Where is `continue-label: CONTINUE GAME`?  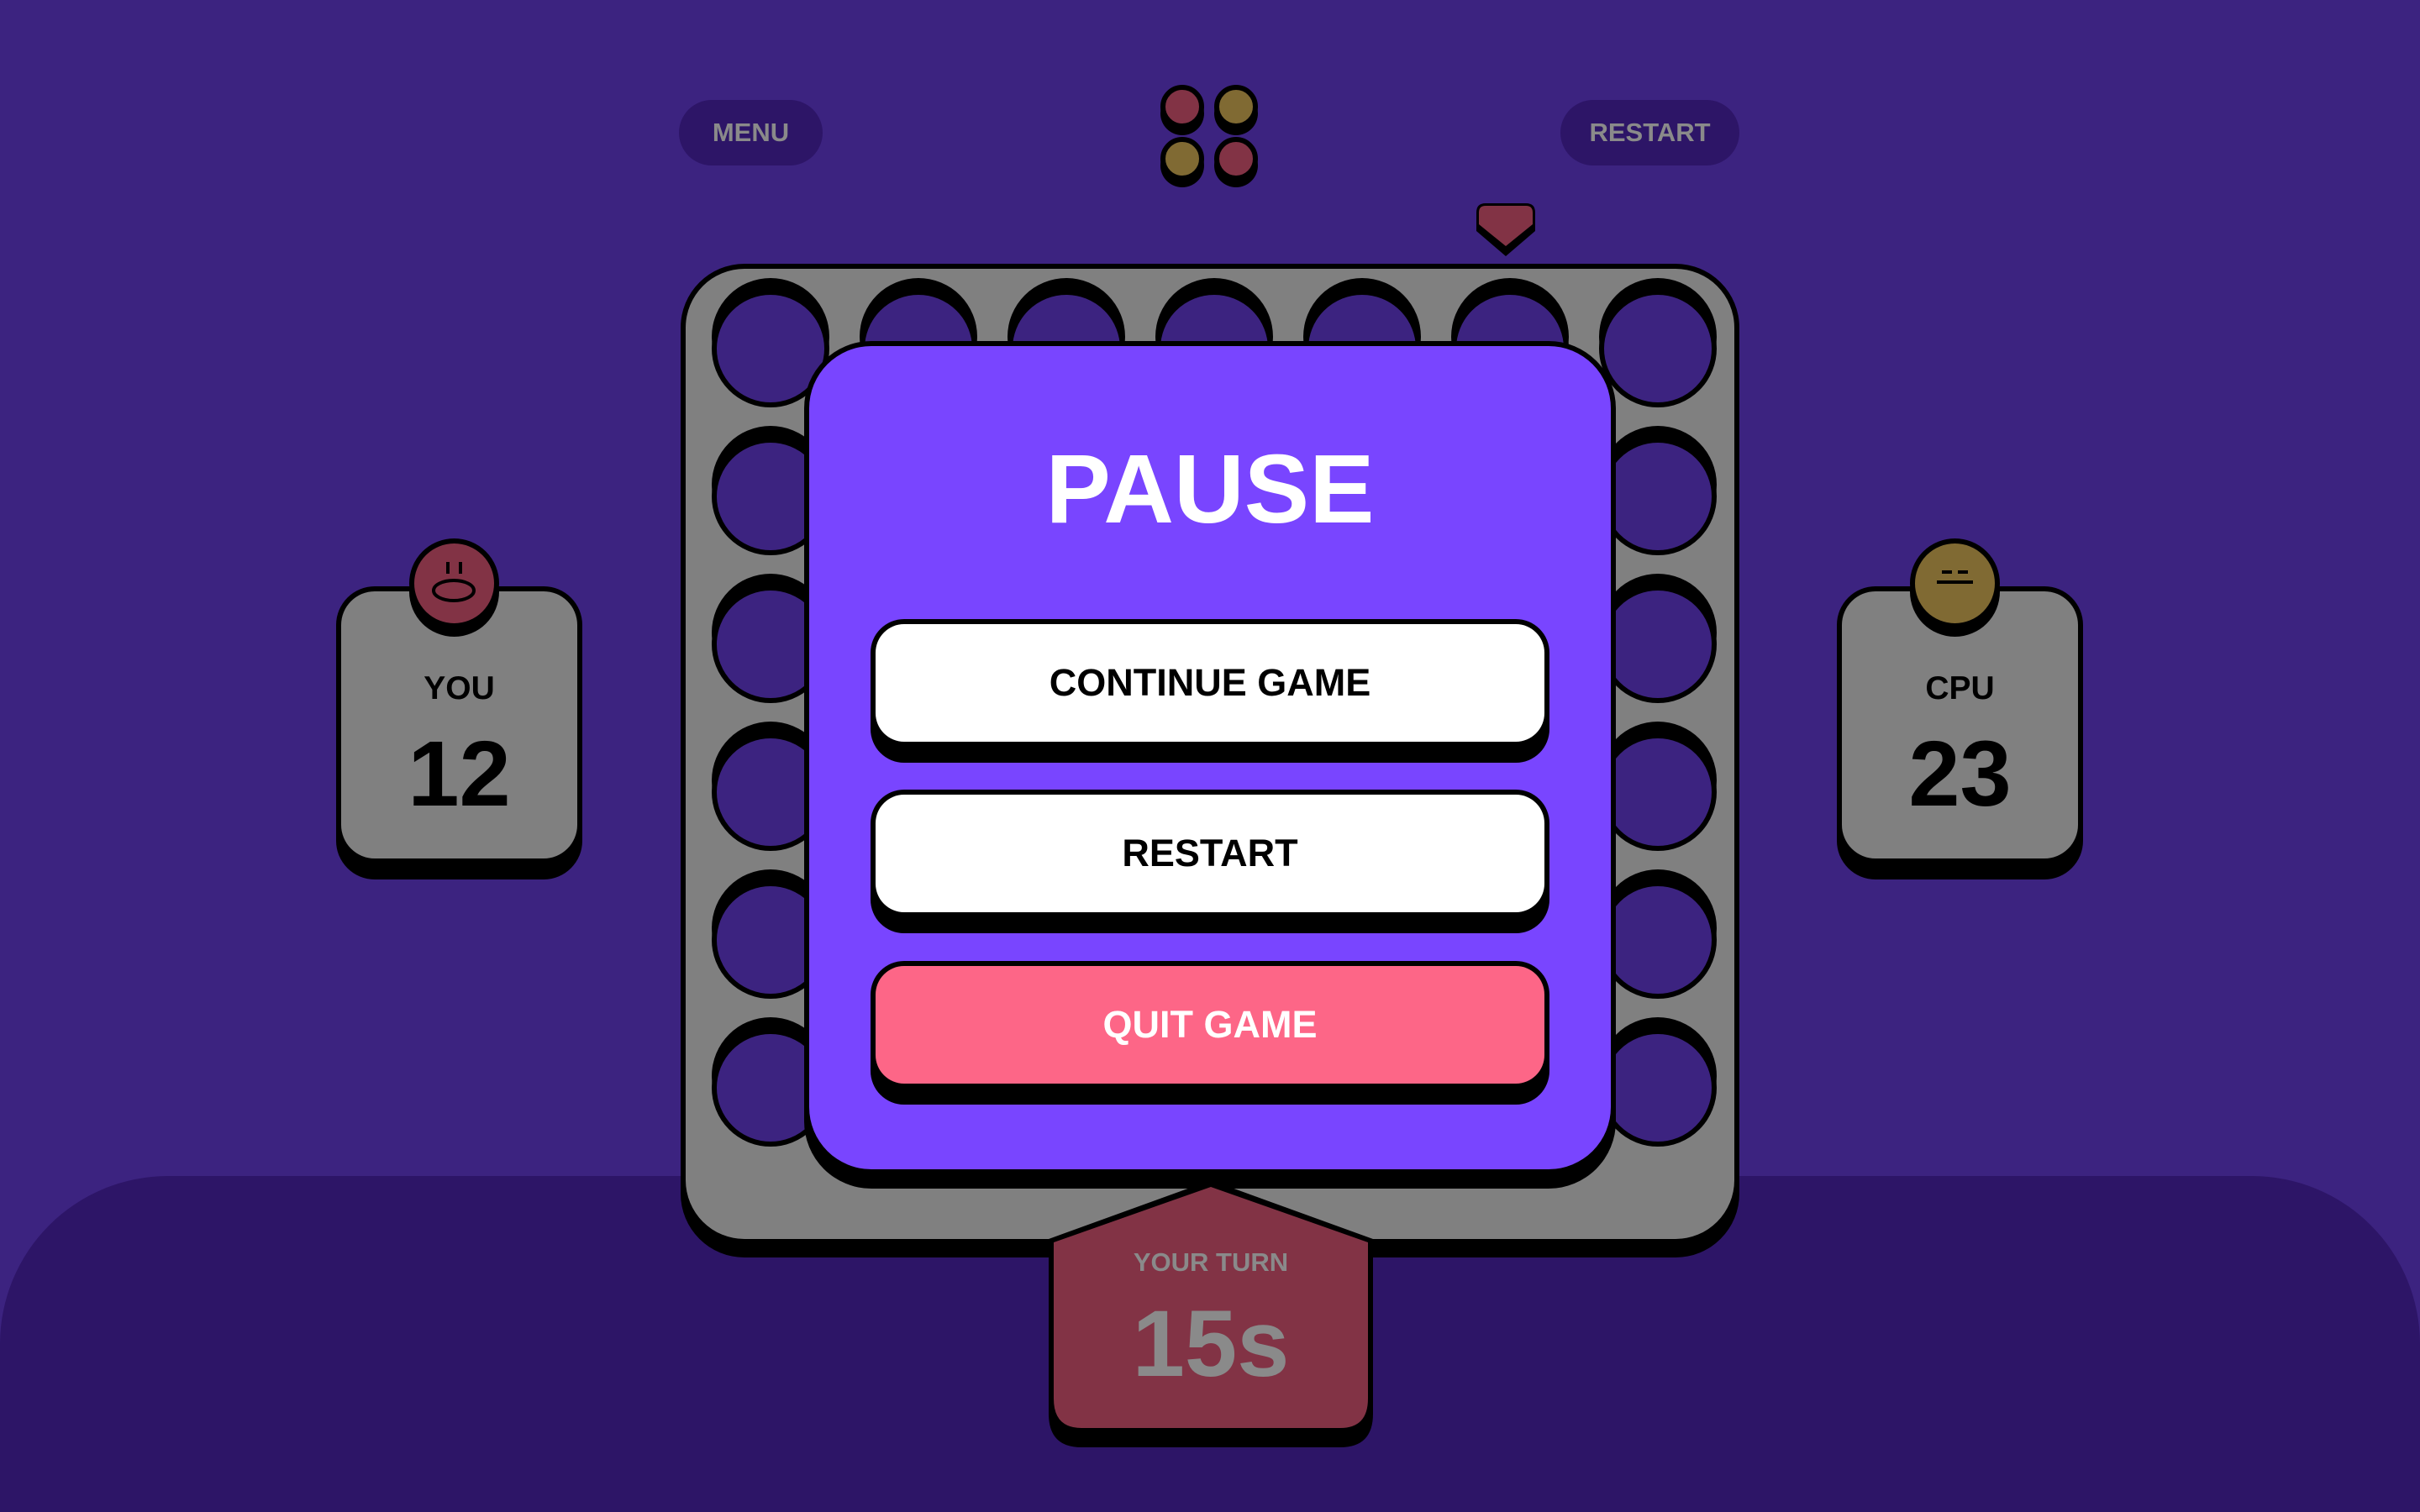 continue-label: CONTINUE GAME is located at coordinates (1210, 683).